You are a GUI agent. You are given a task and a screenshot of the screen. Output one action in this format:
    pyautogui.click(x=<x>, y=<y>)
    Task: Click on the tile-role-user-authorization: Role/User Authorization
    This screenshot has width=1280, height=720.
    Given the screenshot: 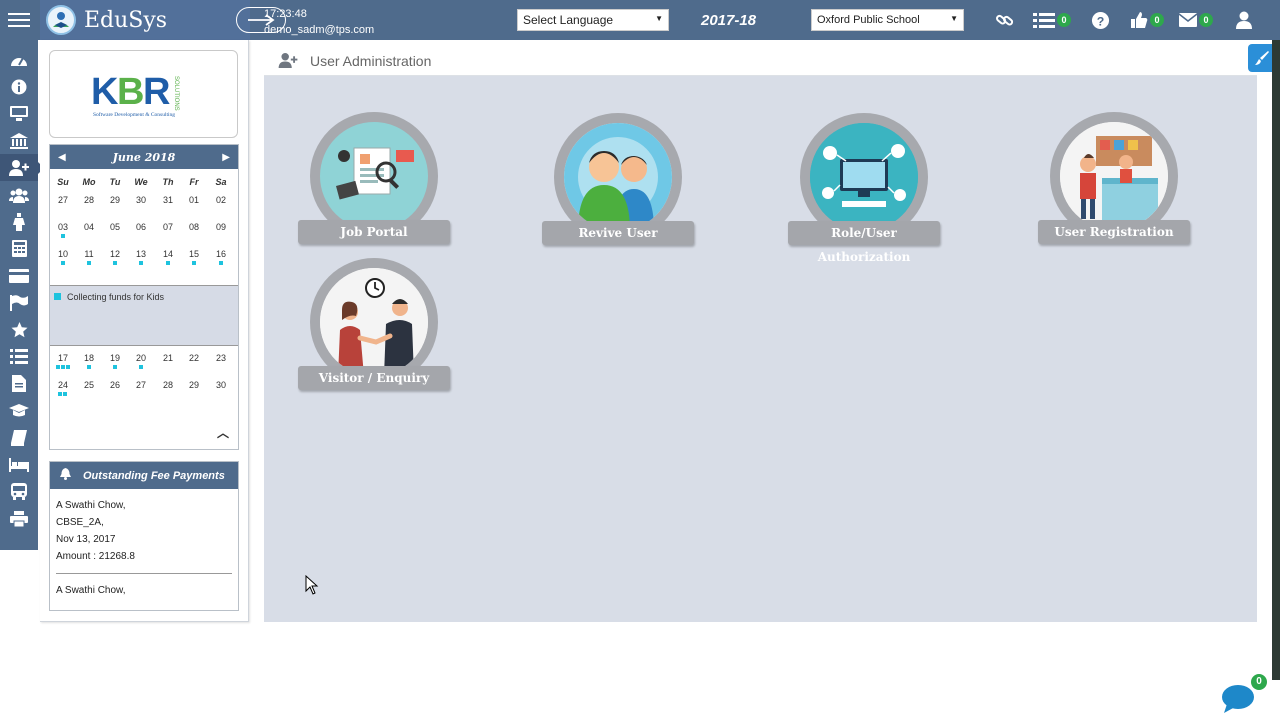 What is the action you would take?
    pyautogui.click(x=864, y=188)
    